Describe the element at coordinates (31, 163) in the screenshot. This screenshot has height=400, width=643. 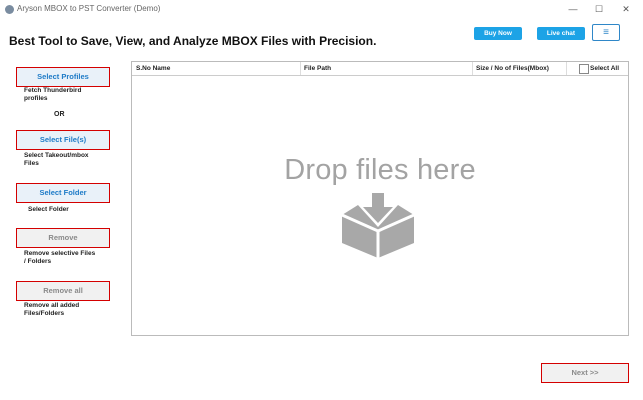
I see `description-line: Files` at that location.